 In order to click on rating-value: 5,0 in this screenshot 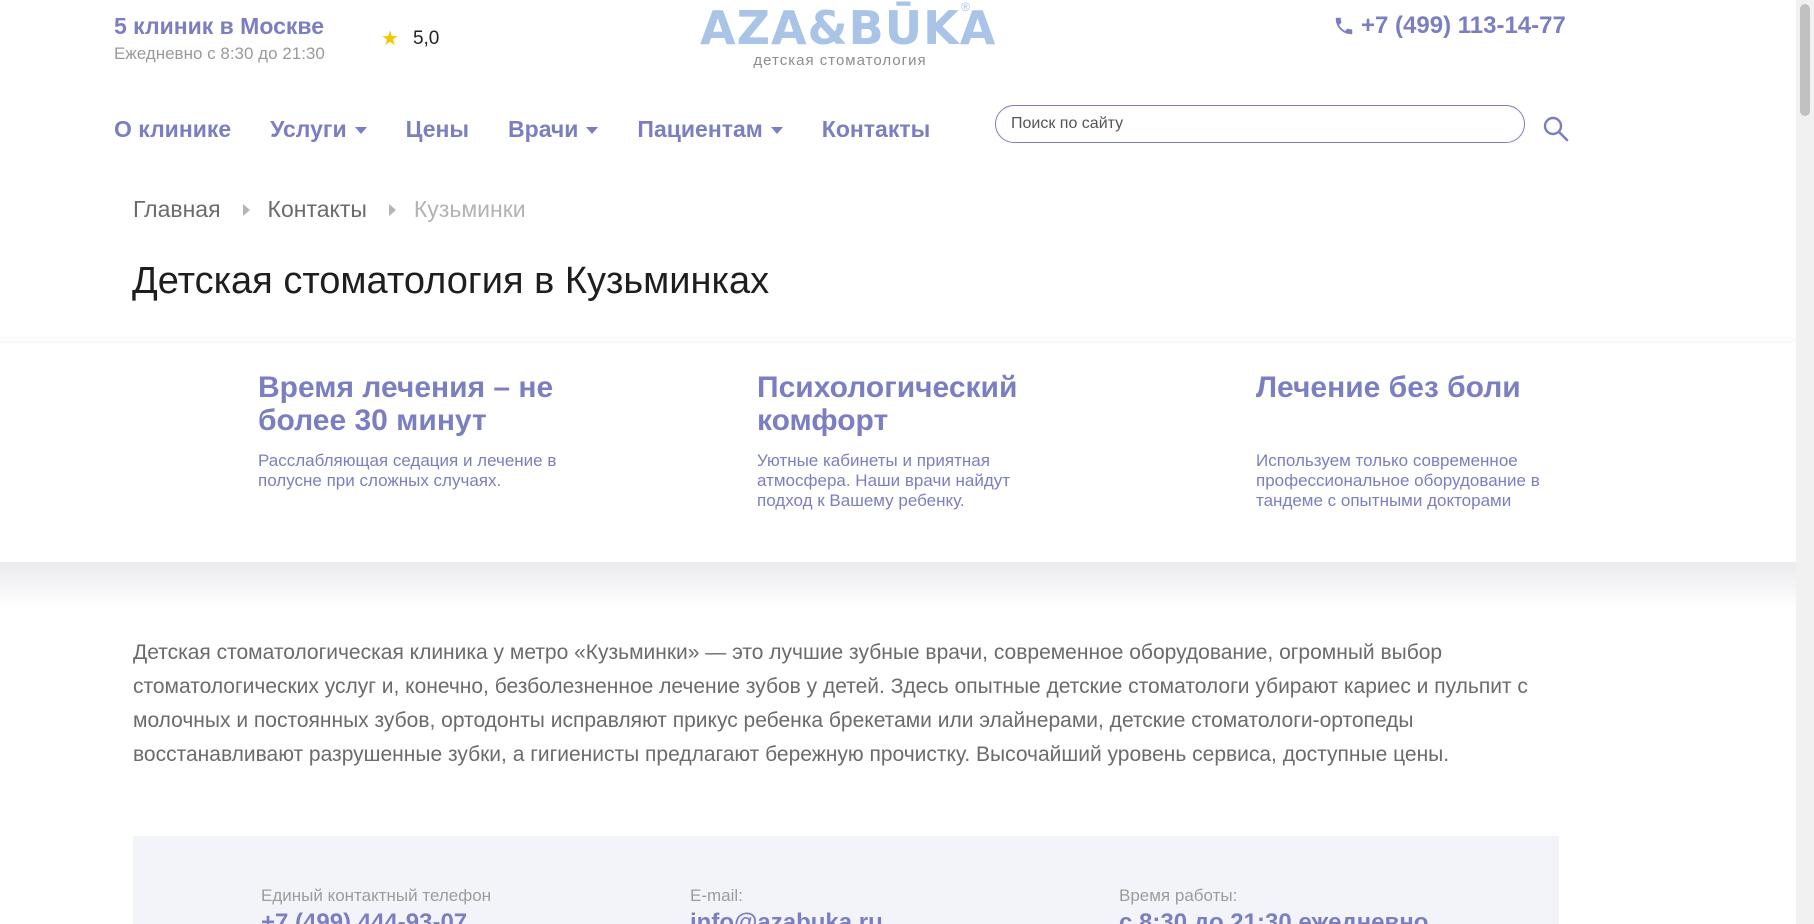, I will do `click(426, 38)`.